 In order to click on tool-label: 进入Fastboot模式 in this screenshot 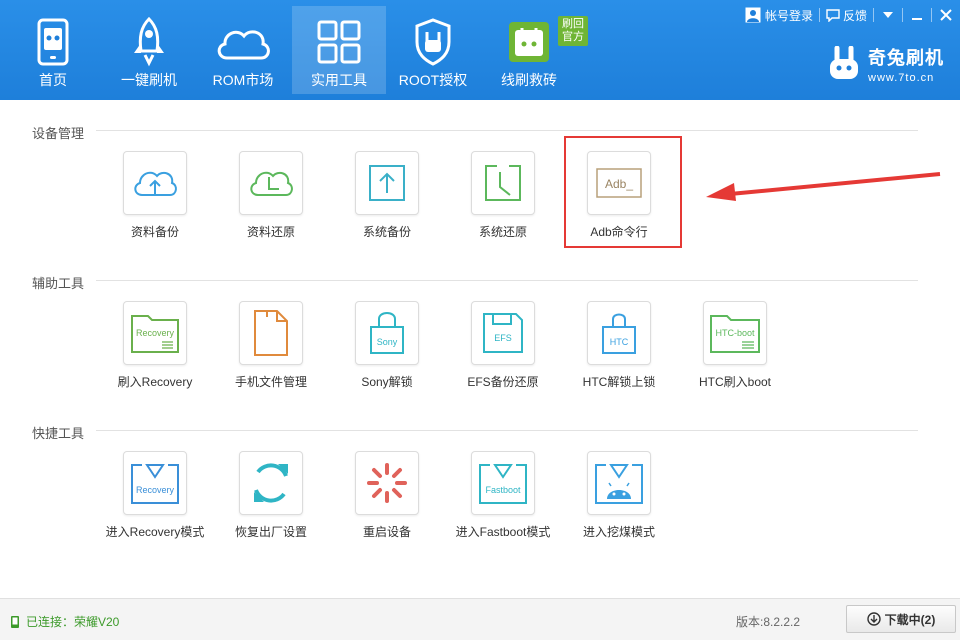, I will do `click(503, 532)`.